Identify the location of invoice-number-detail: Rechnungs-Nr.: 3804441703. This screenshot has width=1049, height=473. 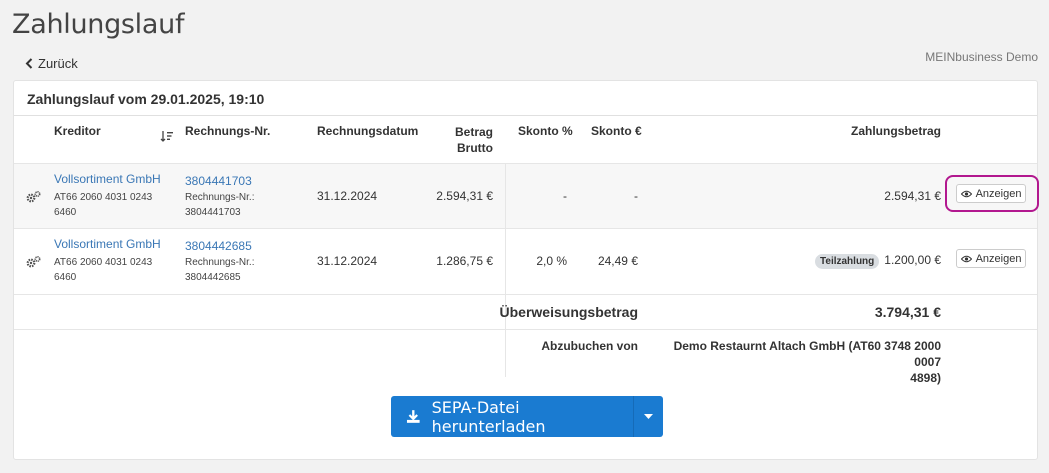
(219, 205).